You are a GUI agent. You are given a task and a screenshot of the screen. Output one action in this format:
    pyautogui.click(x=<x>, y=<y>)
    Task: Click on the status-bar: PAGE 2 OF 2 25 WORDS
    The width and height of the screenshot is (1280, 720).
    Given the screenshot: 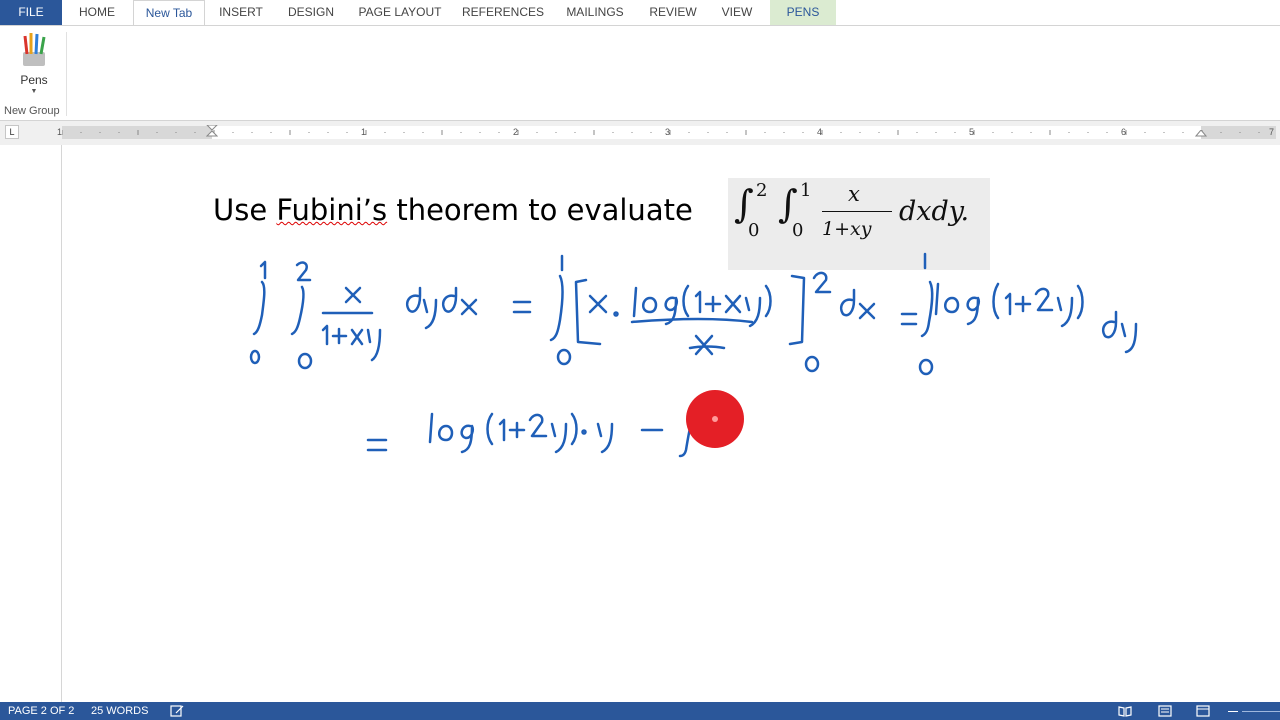 What is the action you would take?
    pyautogui.click(x=640, y=711)
    